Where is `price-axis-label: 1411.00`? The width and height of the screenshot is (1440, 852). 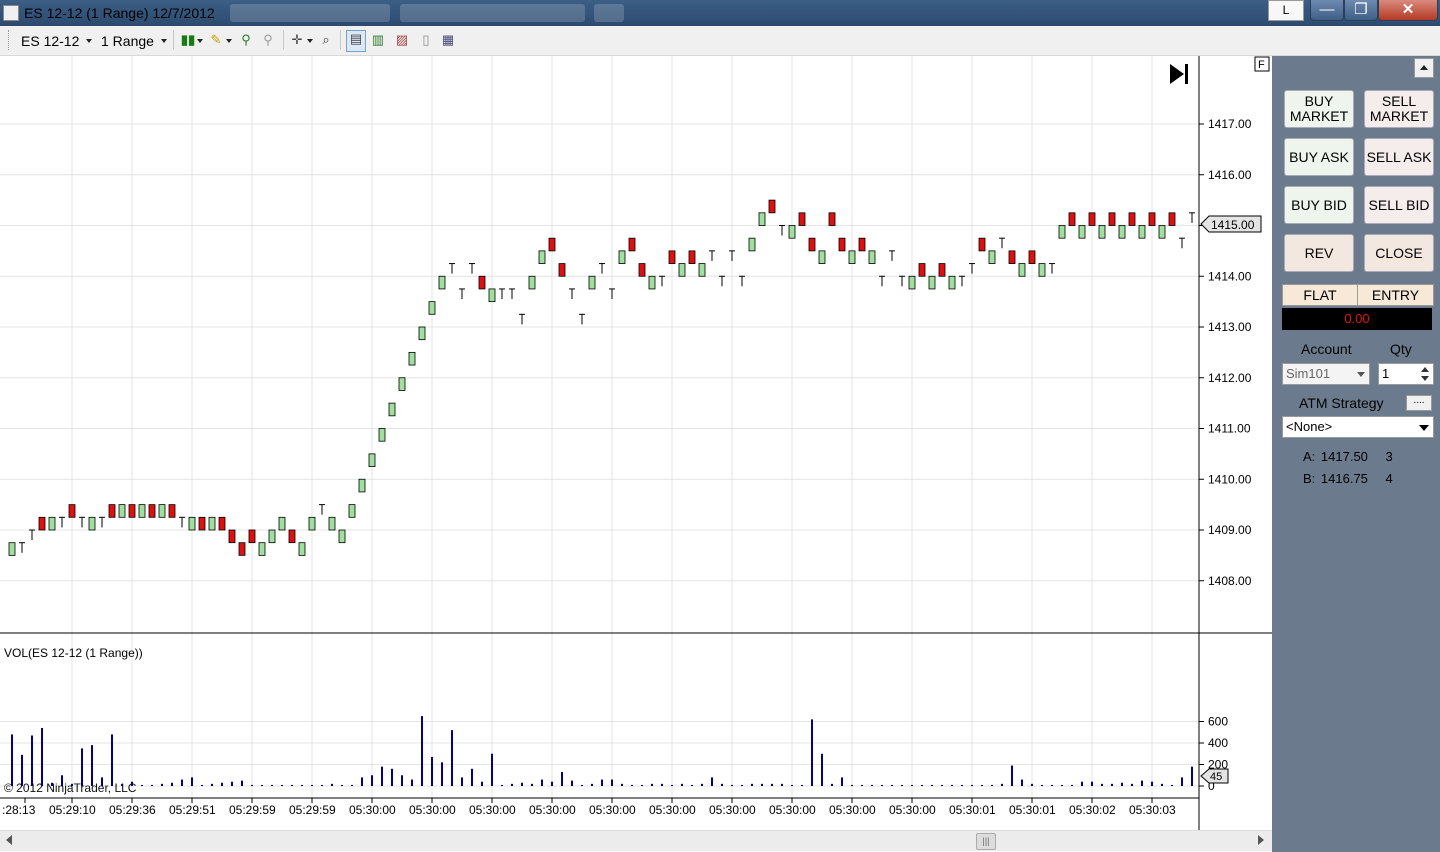
price-axis-label: 1411.00 is located at coordinates (1229, 429).